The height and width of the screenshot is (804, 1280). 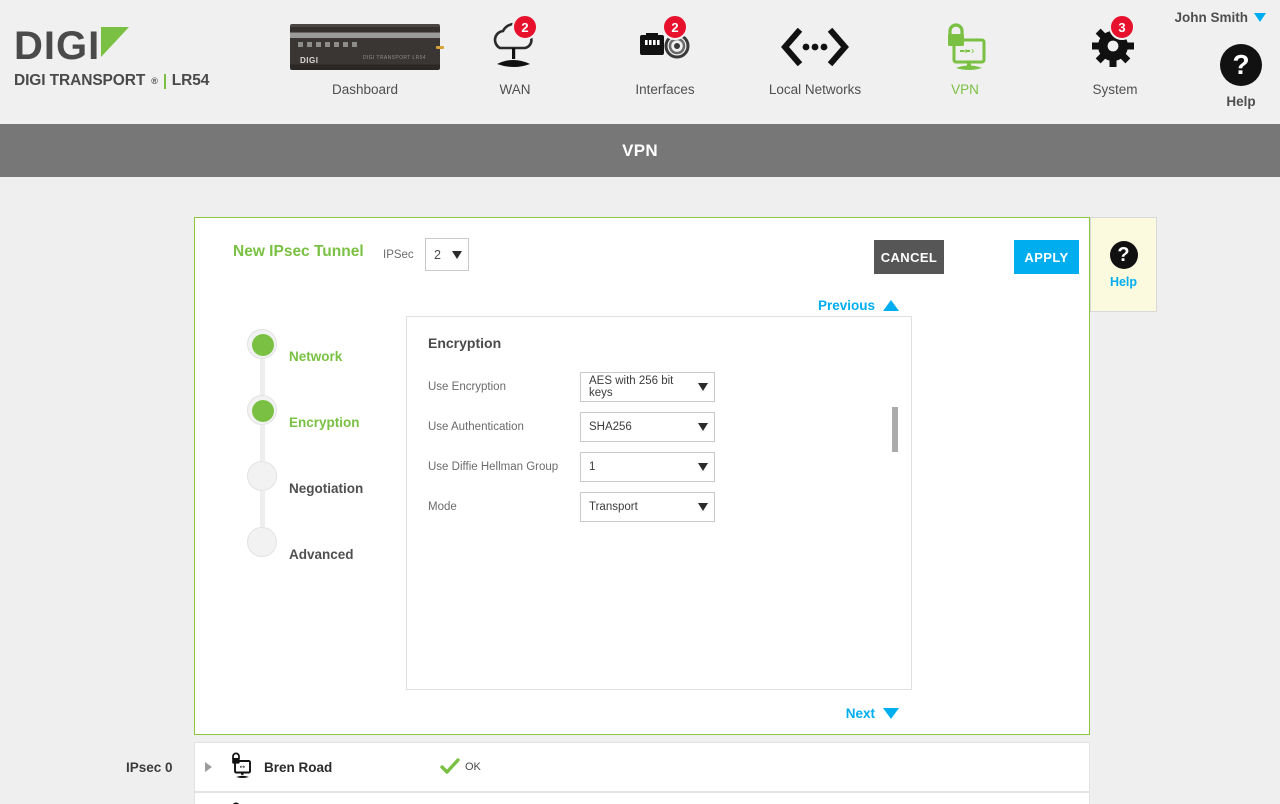 I want to click on field-use-encryption: Use Encryption AES with 256 bit keys, so click(x=669, y=387).